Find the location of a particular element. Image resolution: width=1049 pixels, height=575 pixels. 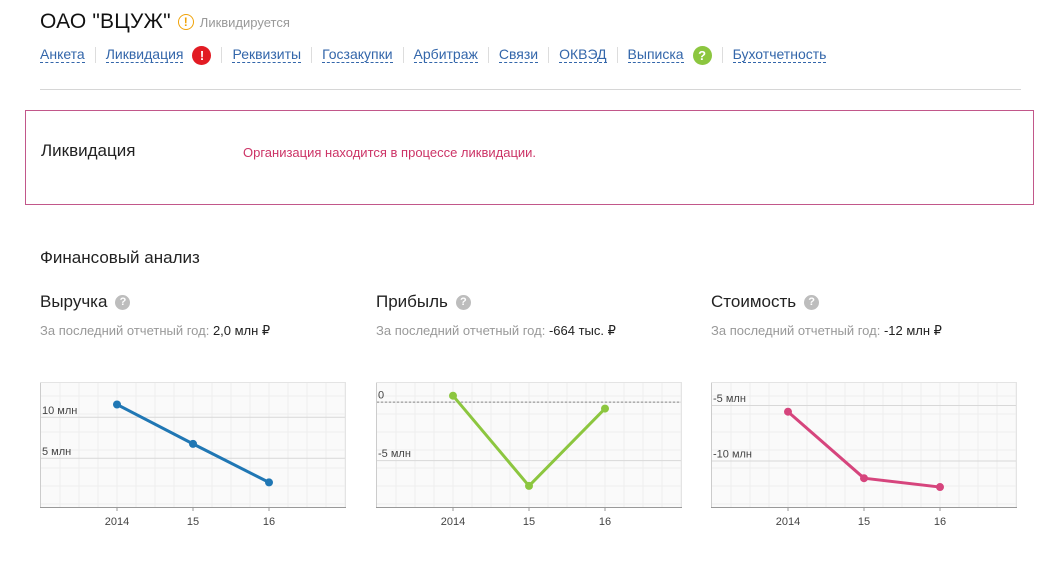

value-value: -12 млн ₽ is located at coordinates (912, 330).